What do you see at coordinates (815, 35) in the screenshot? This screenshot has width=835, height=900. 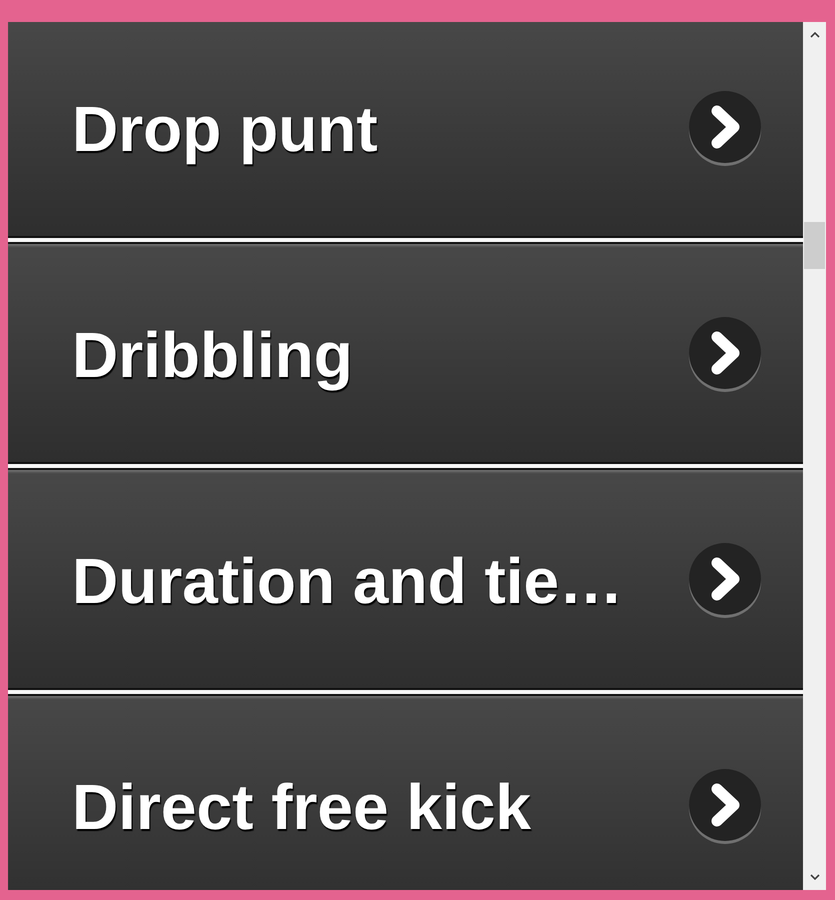 I see `caret-up-icon` at bounding box center [815, 35].